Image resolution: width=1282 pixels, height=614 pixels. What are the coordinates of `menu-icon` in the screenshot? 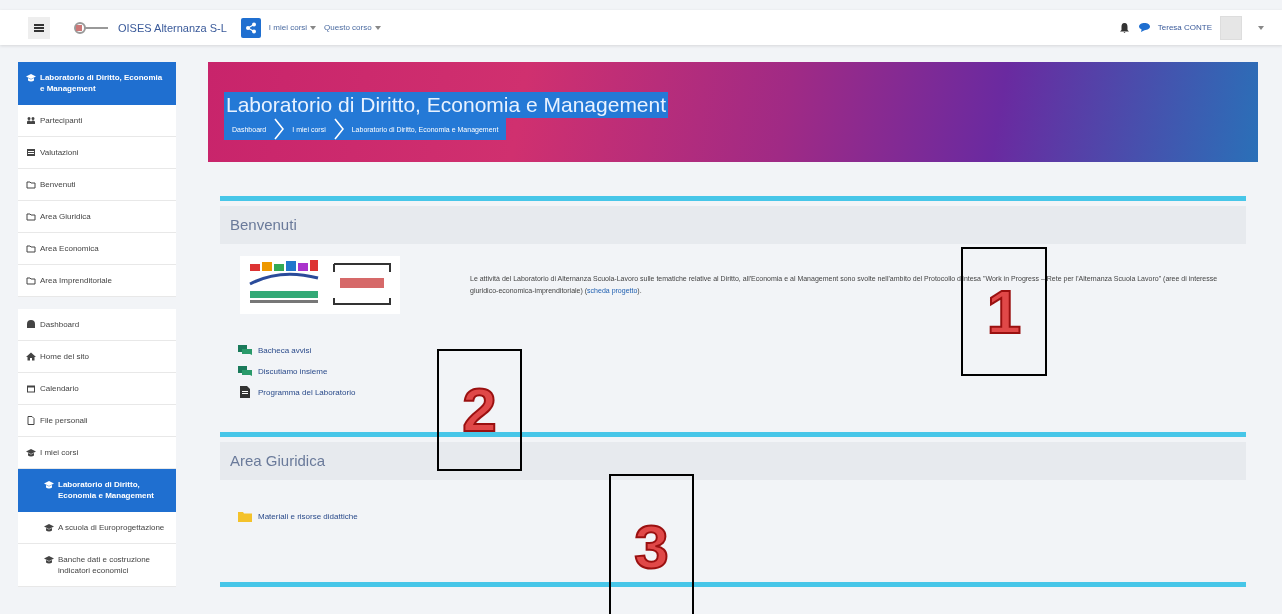 It's located at (39, 27).